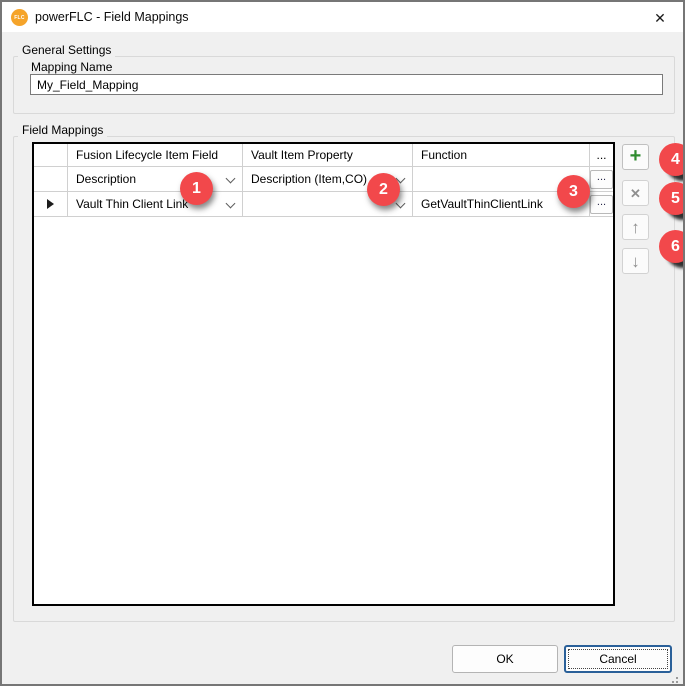 The height and width of the screenshot is (686, 685). What do you see at coordinates (505, 659) in the screenshot?
I see `ok-button: OK` at bounding box center [505, 659].